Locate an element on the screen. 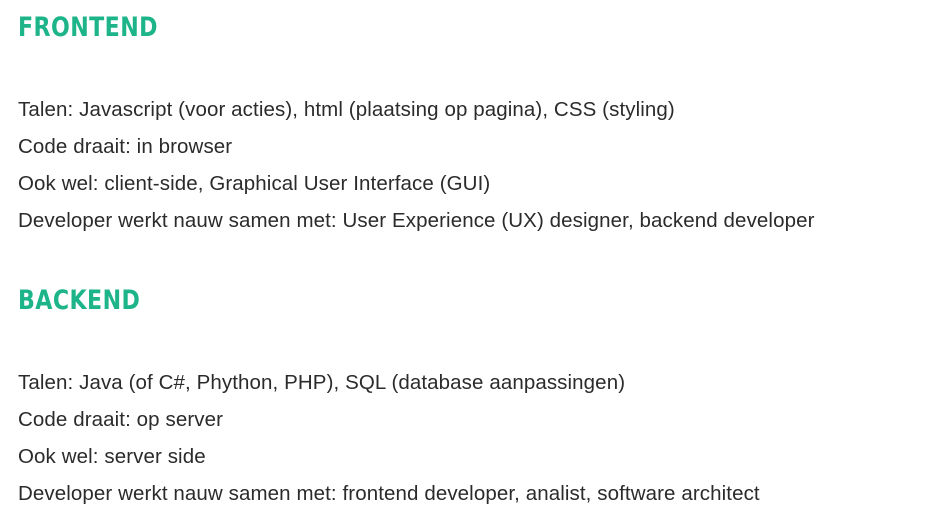  frontend-runtime-line: Code draait: in browser is located at coordinates (125, 146).